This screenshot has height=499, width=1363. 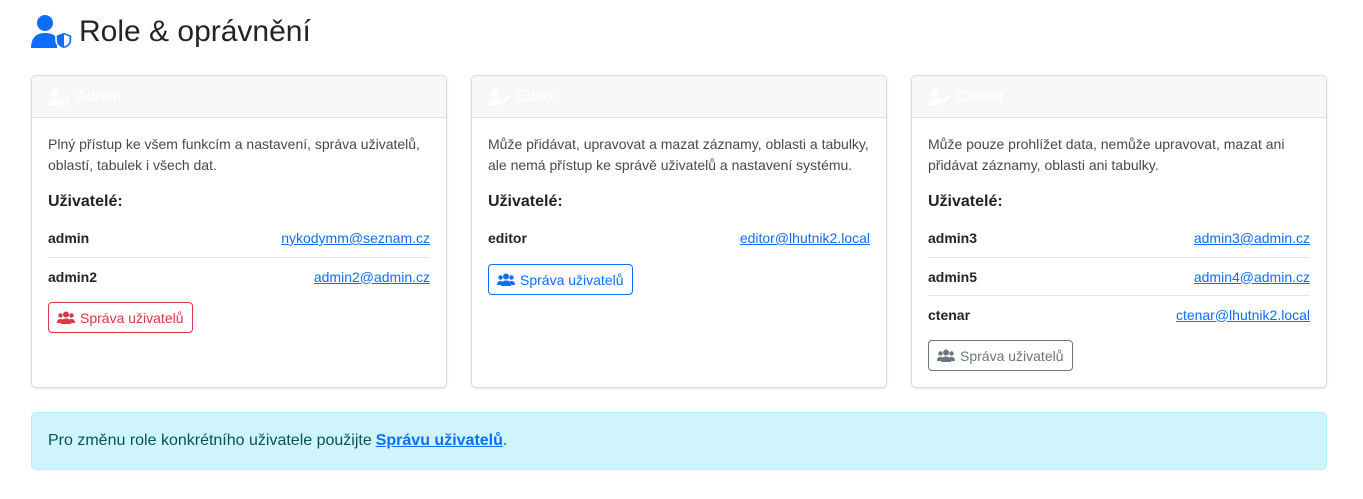 What do you see at coordinates (679, 238) in the screenshot?
I see `user-row: editor editor@lhutnik2.local` at bounding box center [679, 238].